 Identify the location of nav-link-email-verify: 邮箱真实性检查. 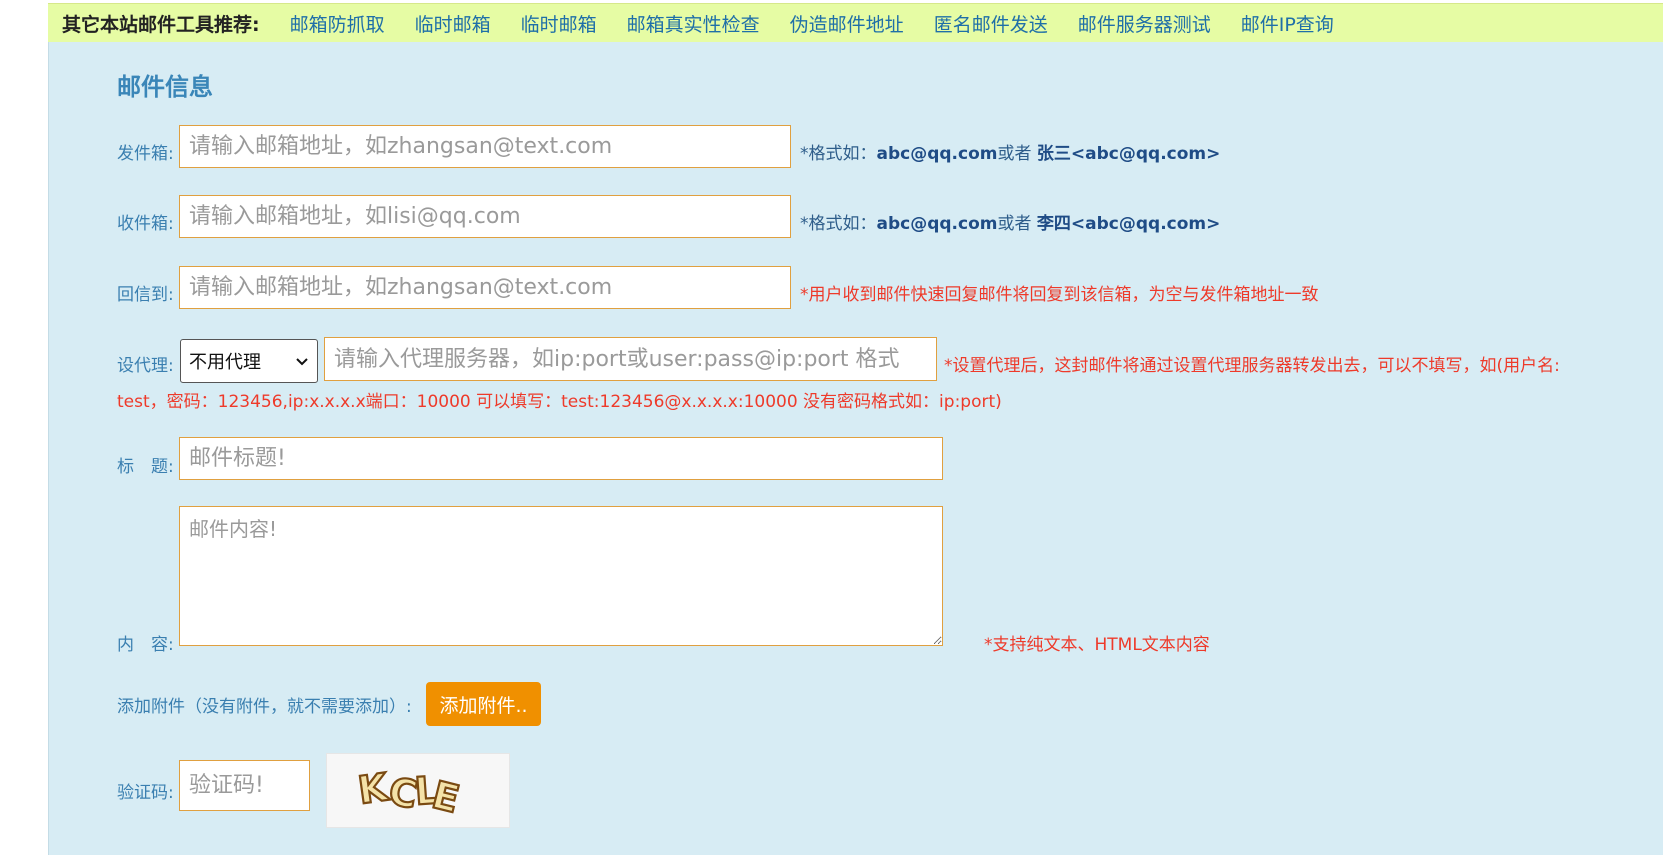
(693, 23).